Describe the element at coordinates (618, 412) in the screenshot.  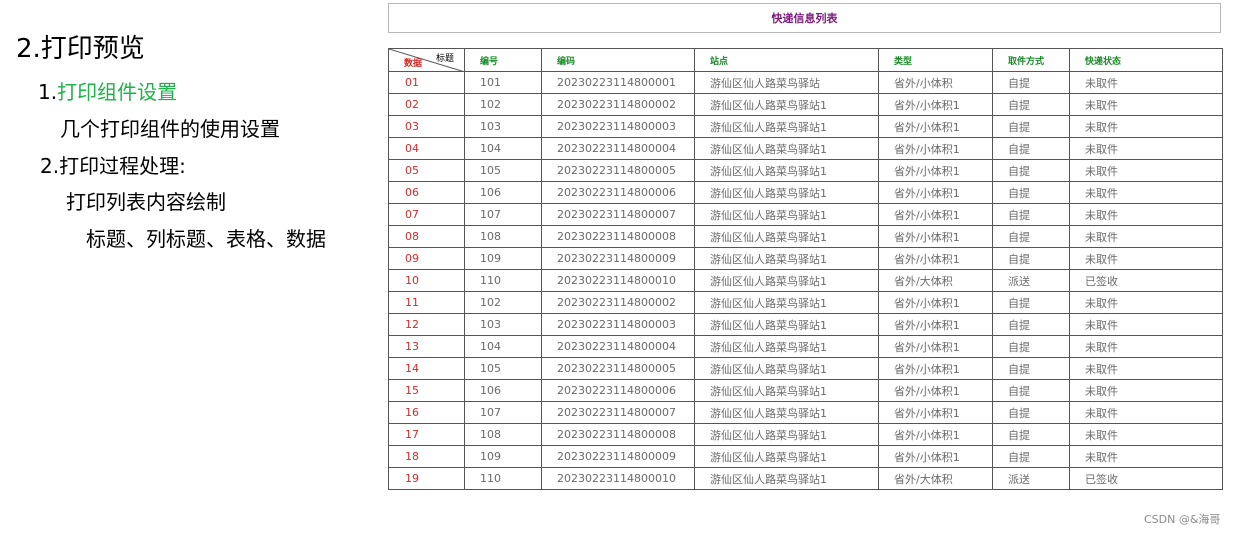
I see `table-cell: 20230223114800007` at that location.